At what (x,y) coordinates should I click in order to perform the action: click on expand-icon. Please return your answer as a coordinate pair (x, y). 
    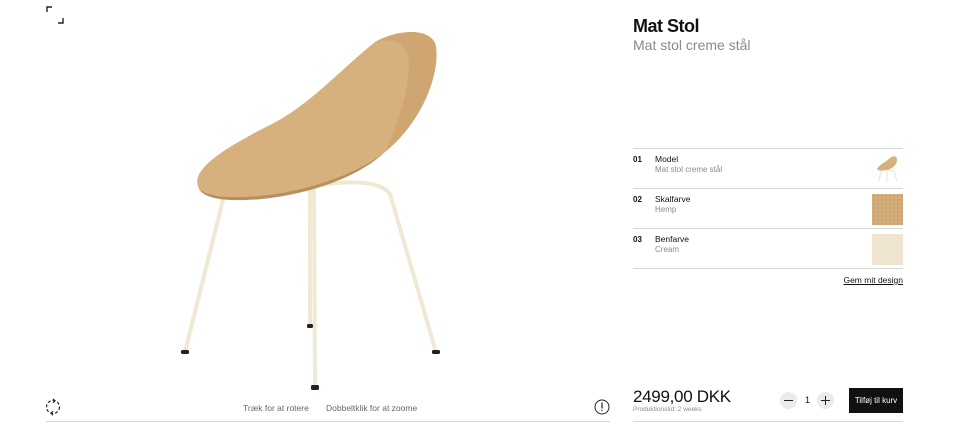
    Looking at the image, I should click on (55, 15).